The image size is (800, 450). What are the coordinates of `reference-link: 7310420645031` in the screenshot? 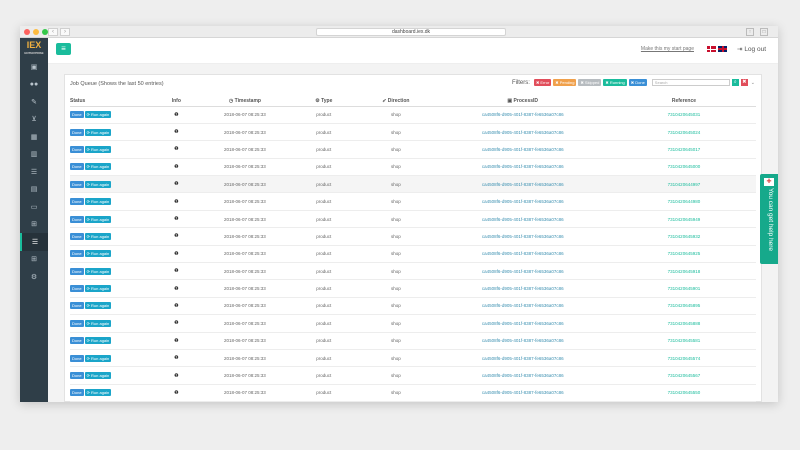 It's located at (684, 114).